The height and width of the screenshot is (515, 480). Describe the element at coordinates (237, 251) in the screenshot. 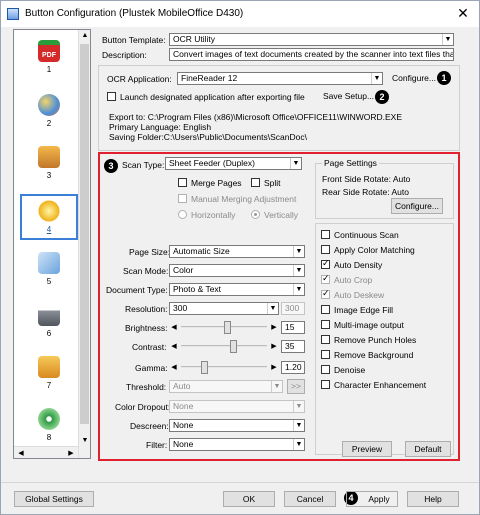

I see `page-size-select: Automatic Size ▼` at that location.